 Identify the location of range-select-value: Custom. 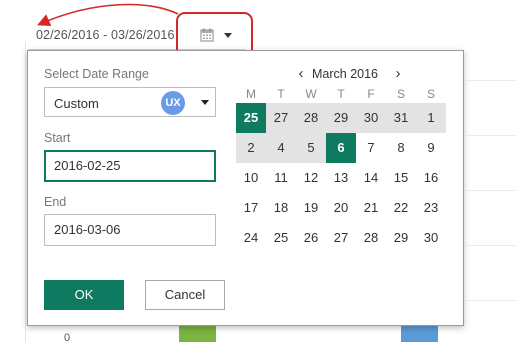
(76, 103).